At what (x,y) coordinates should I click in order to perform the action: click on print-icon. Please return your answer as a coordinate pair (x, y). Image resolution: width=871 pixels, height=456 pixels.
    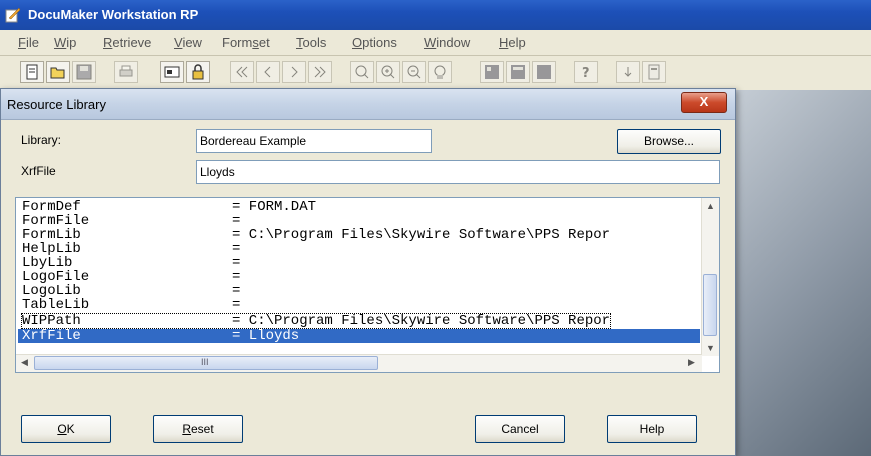
    Looking at the image, I should click on (126, 72).